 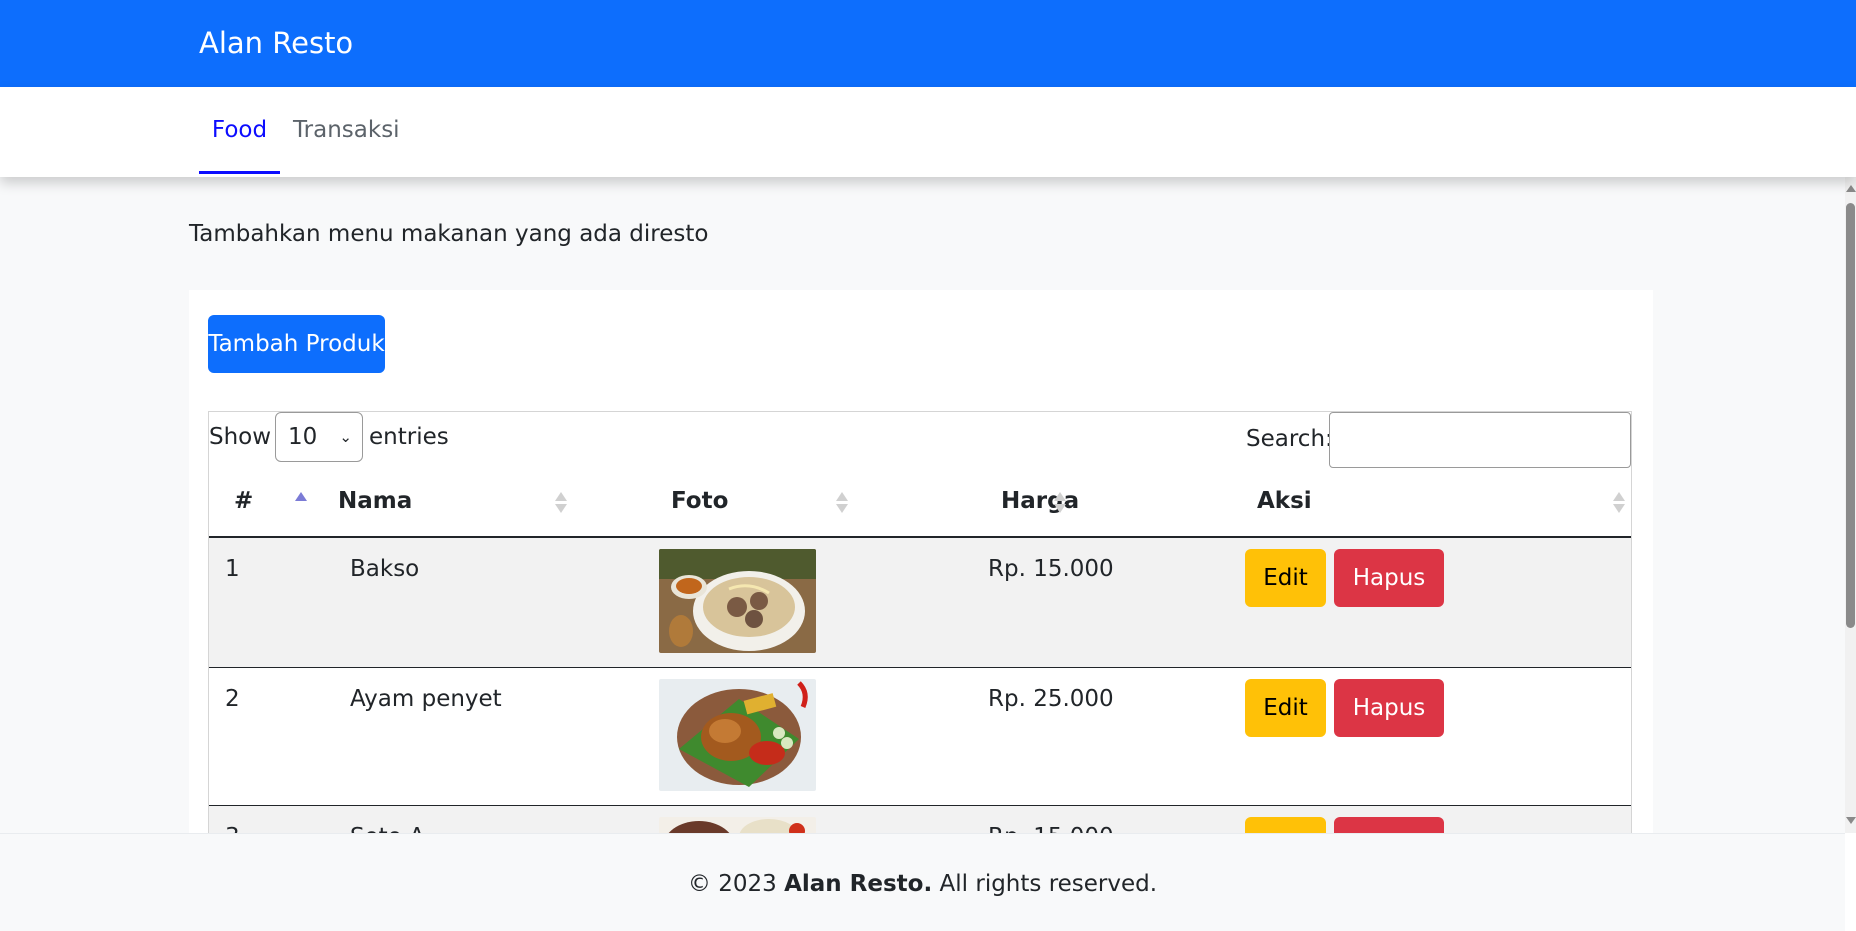 I want to click on page-footer: © 2023 Alan Resto. All rights reserved., so click(x=922, y=882).